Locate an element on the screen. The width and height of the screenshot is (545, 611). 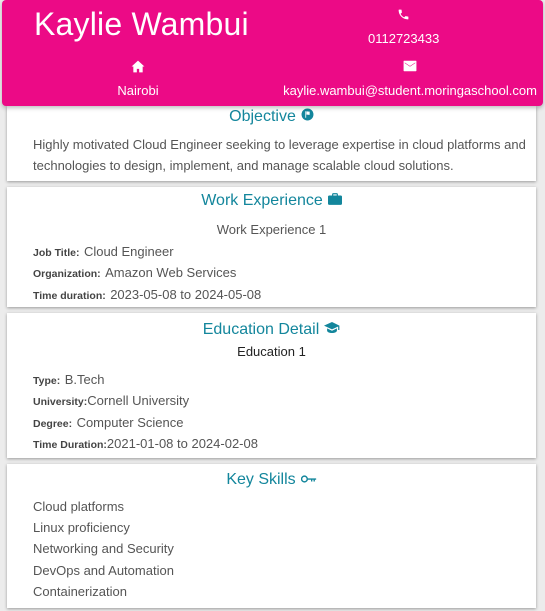
email-contact: kaylie.wambui@student.moringaschool.com is located at coordinates (410, 79).